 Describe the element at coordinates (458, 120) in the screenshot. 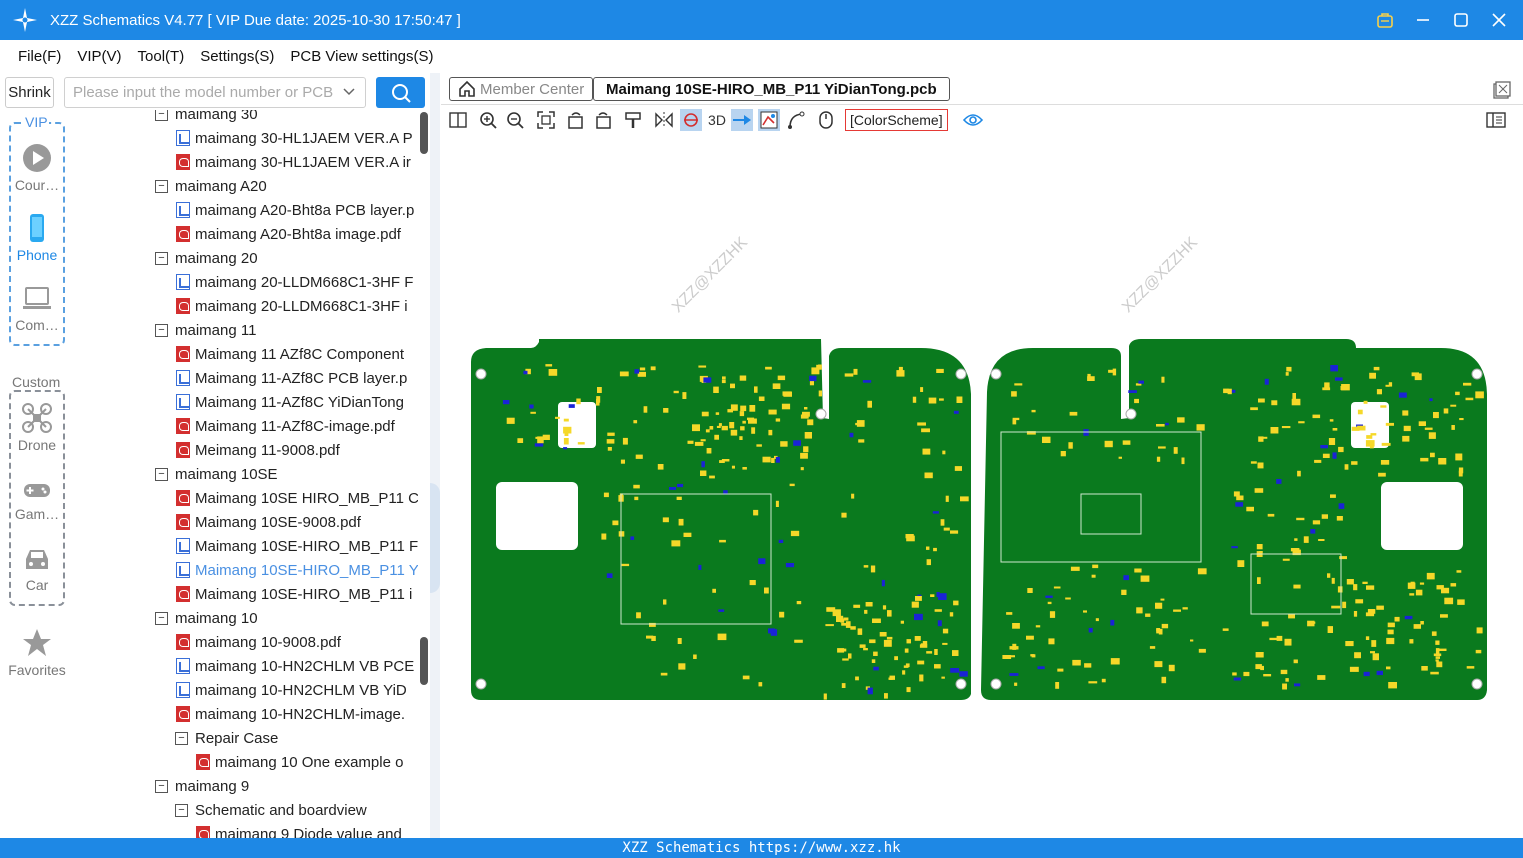

I see `split-view-icon` at that location.